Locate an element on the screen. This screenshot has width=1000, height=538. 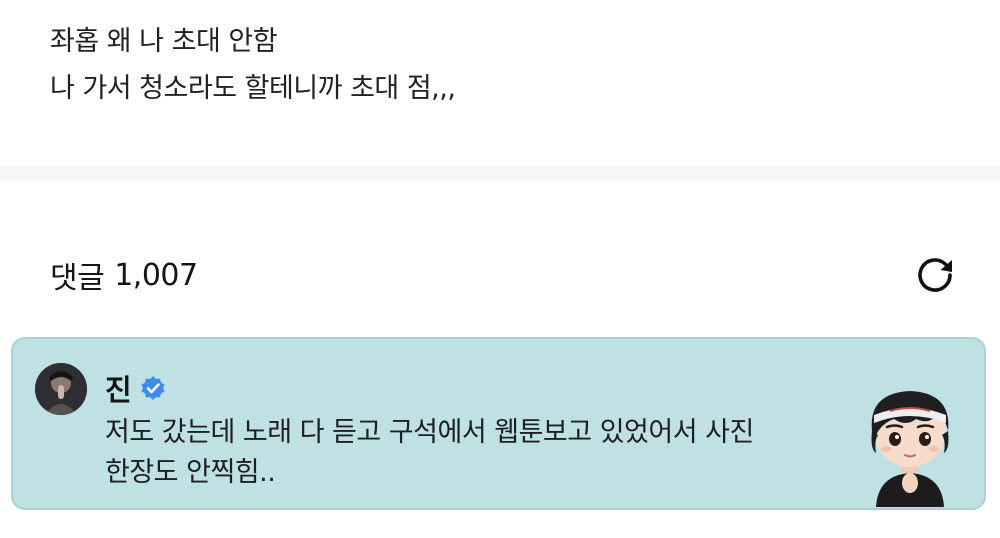
author-avatar is located at coordinates (61, 389).